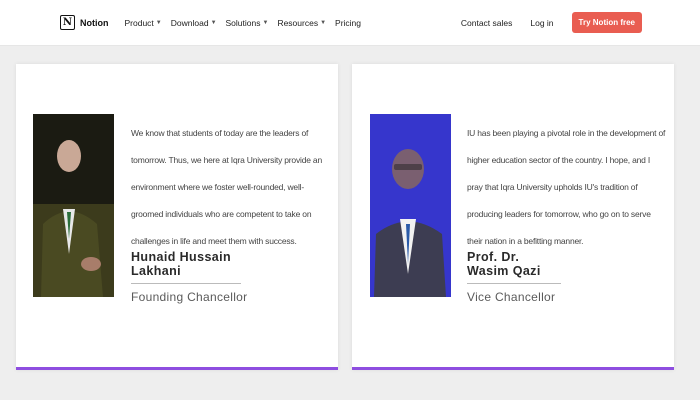 This screenshot has width=700, height=400. Describe the element at coordinates (143, 23) in the screenshot. I see `menu-item-product: Product ▼` at that location.